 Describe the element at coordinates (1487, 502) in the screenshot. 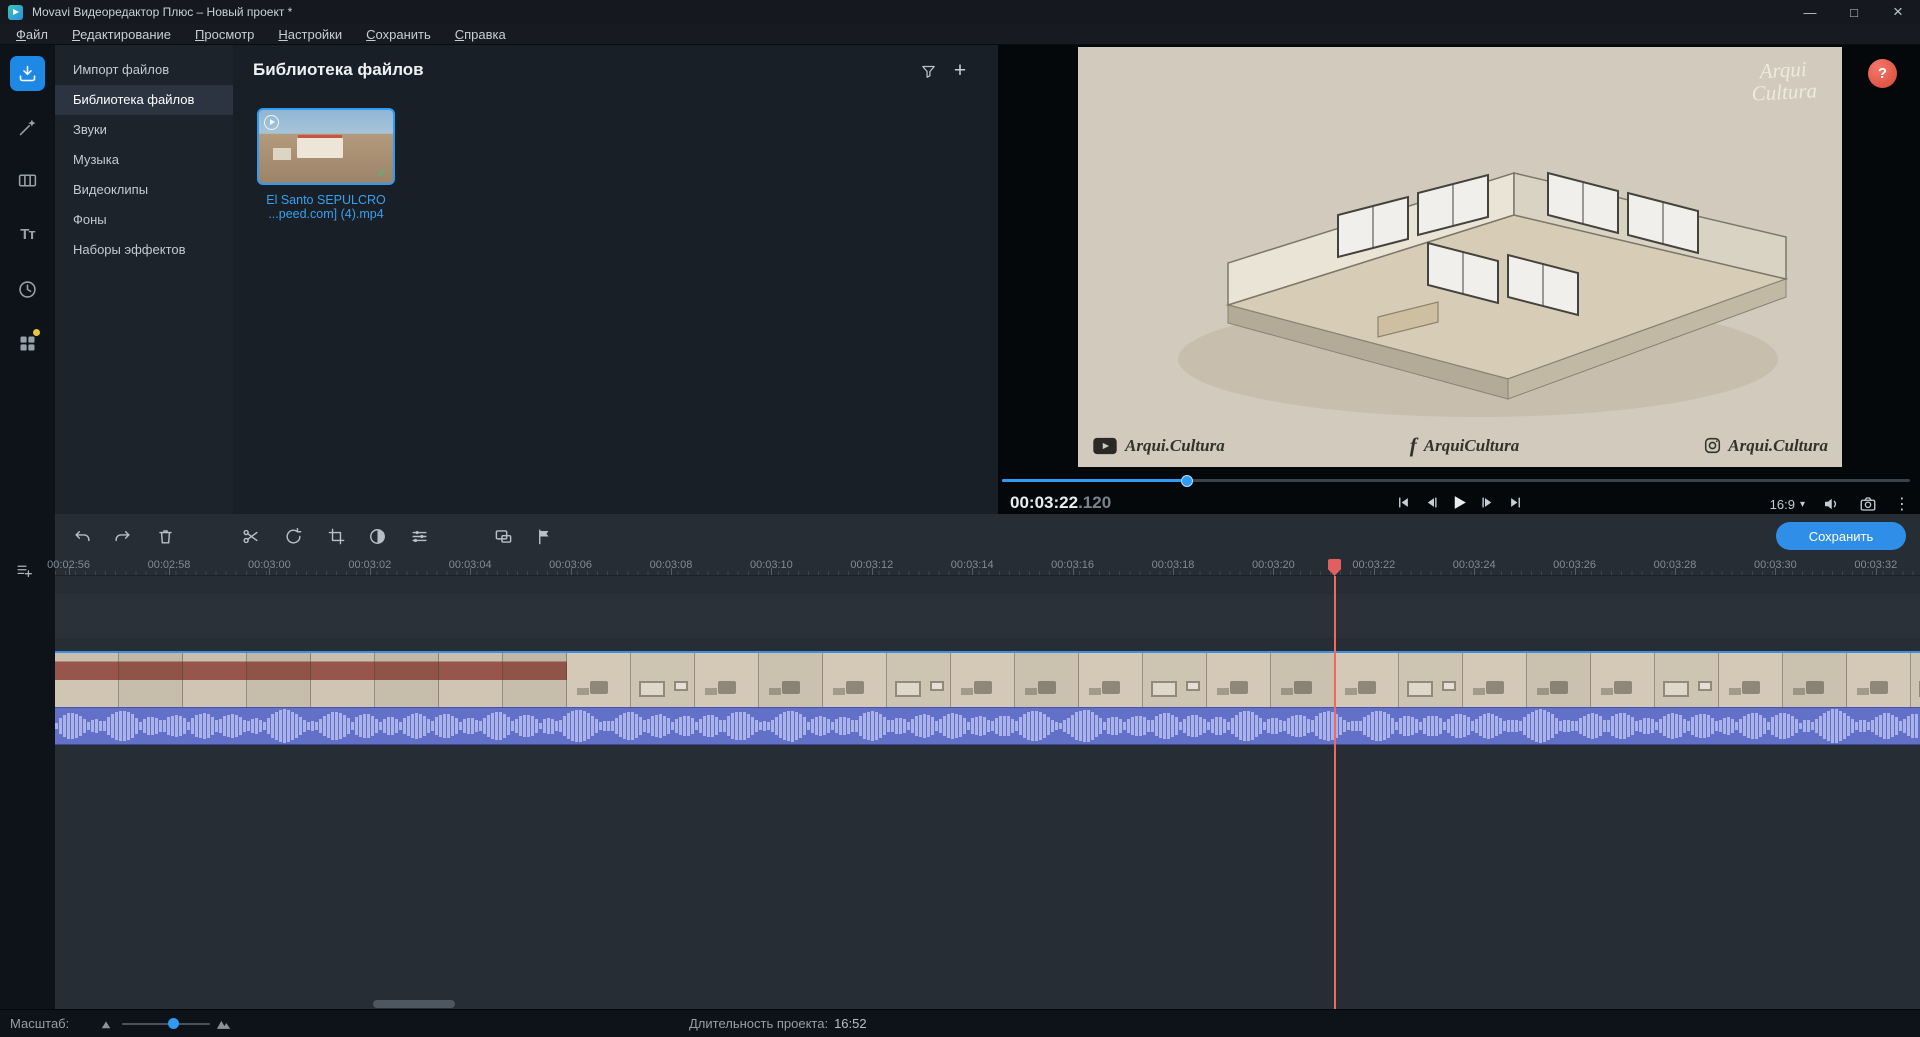

I see `next-frame-button` at that location.